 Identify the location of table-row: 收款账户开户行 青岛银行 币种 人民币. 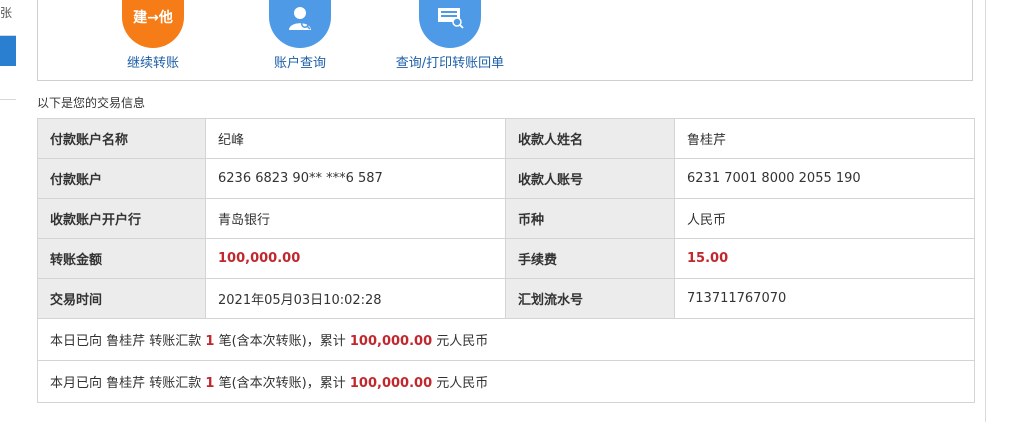
(506, 218).